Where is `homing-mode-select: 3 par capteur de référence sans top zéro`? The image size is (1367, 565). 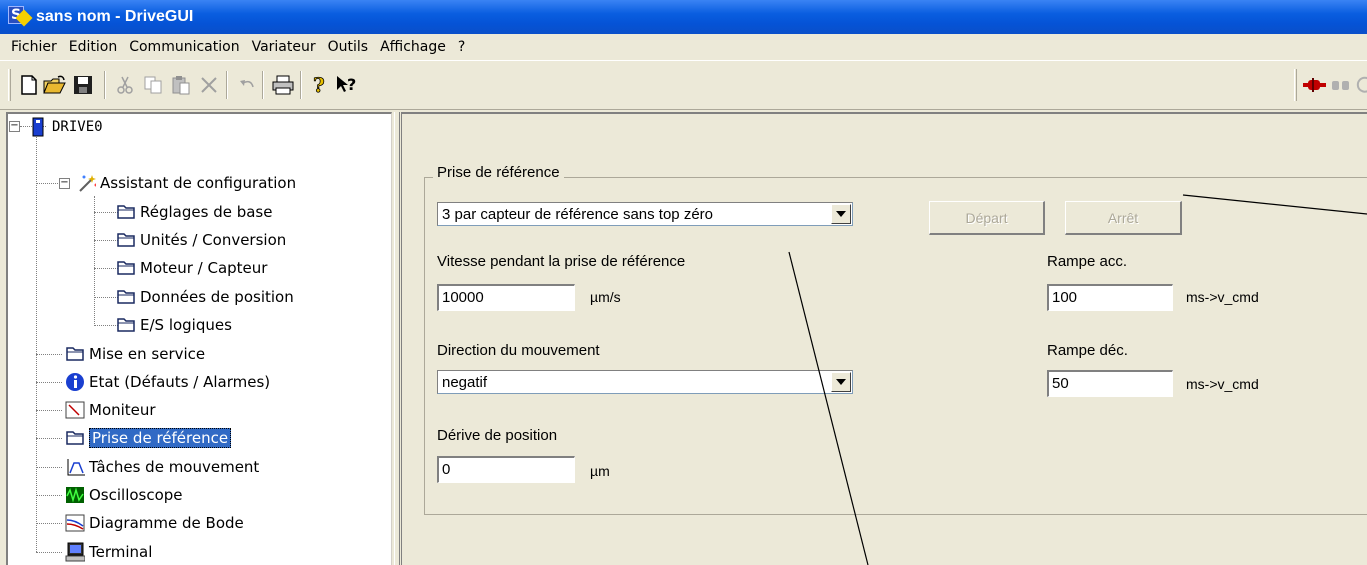 homing-mode-select: 3 par capteur de référence sans top zéro is located at coordinates (645, 214).